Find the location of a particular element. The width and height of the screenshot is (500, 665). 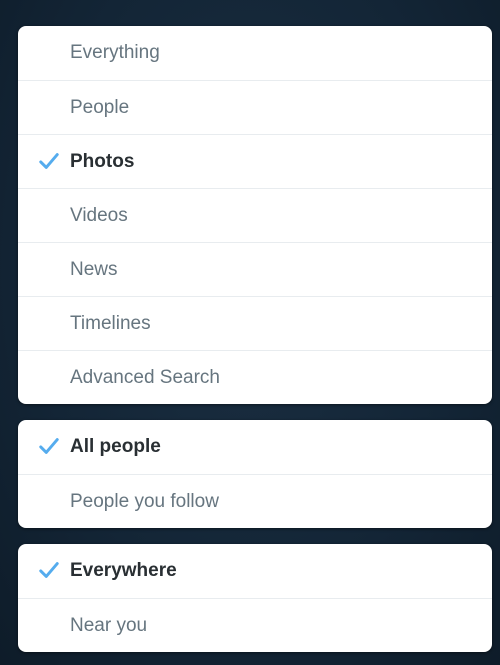

menu-item-people-you-follow: People you follow is located at coordinates (255, 501).